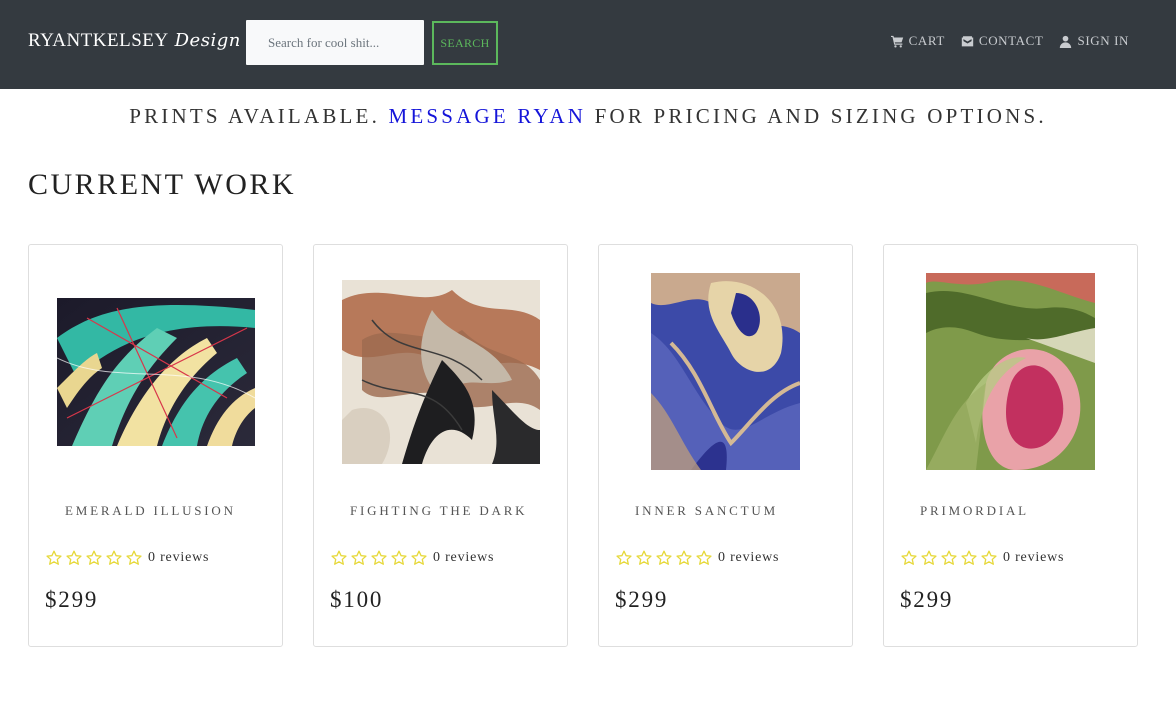 The width and height of the screenshot is (1176, 722). I want to click on nav-signin-link: SIGN IN, so click(1094, 41).